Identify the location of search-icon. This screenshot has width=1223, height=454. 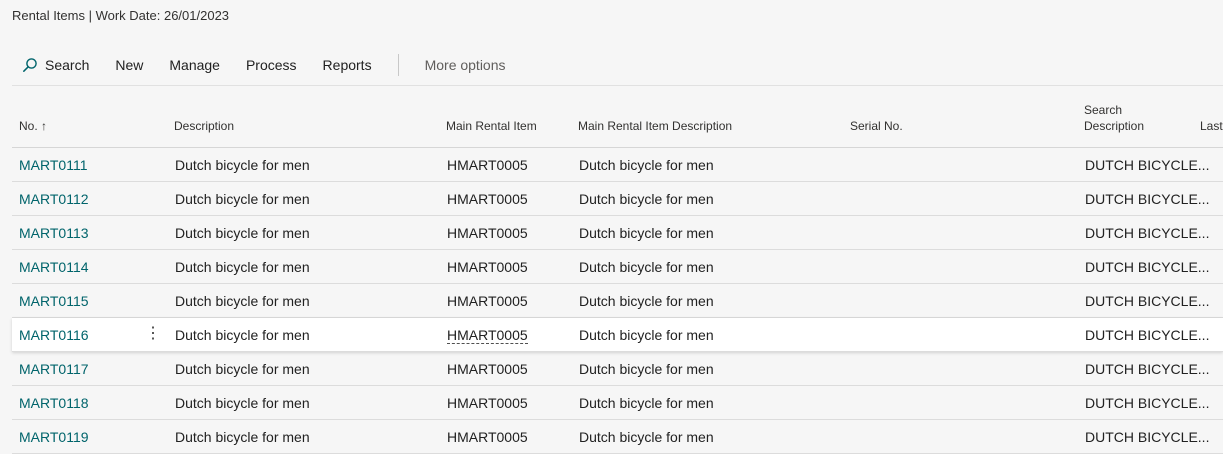
(30, 65).